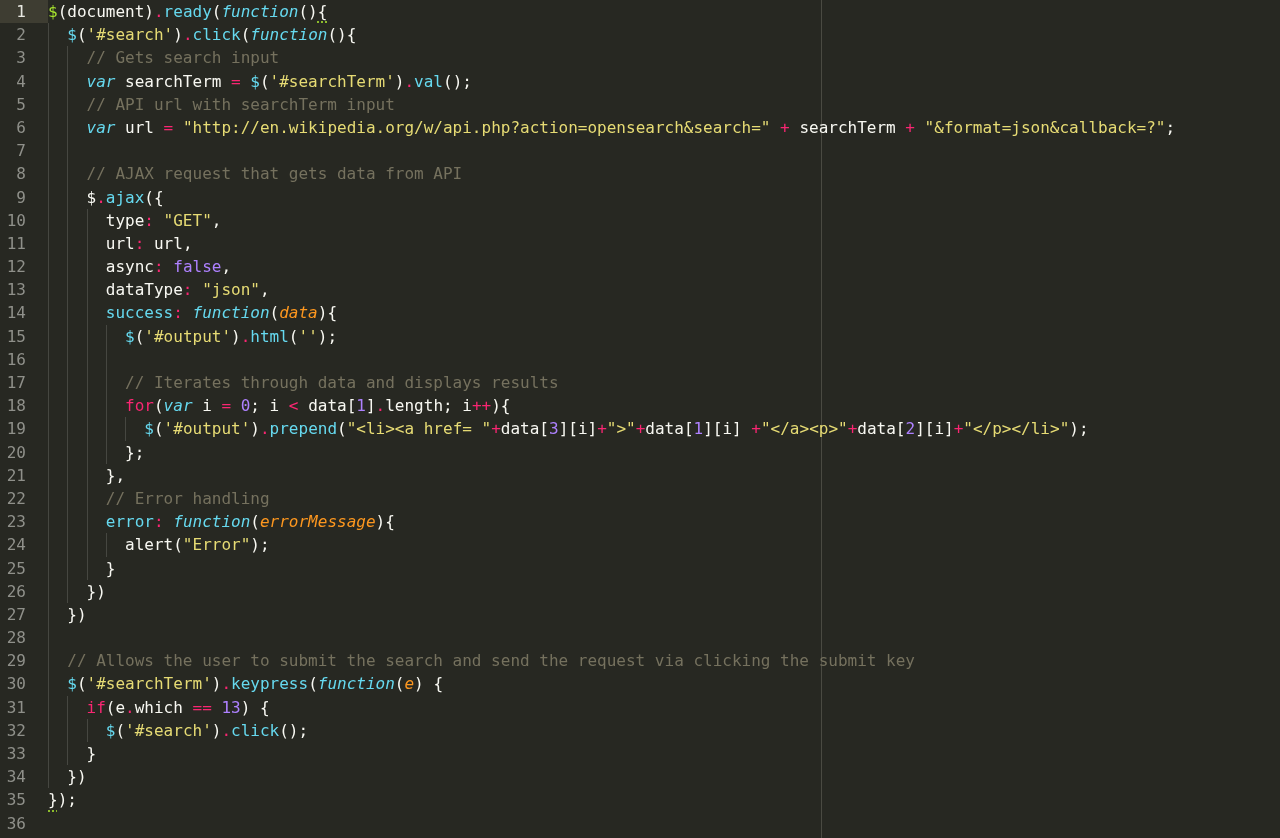  I want to click on code-line: type: "GET",, so click(163, 220).